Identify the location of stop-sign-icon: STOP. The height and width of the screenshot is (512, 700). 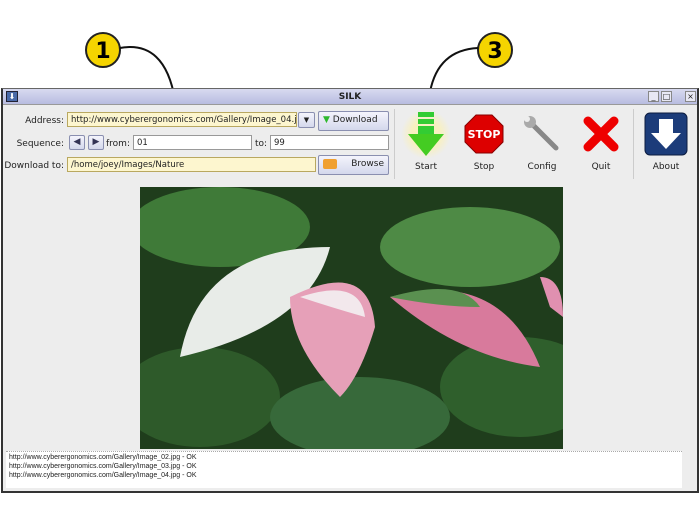
(484, 134).